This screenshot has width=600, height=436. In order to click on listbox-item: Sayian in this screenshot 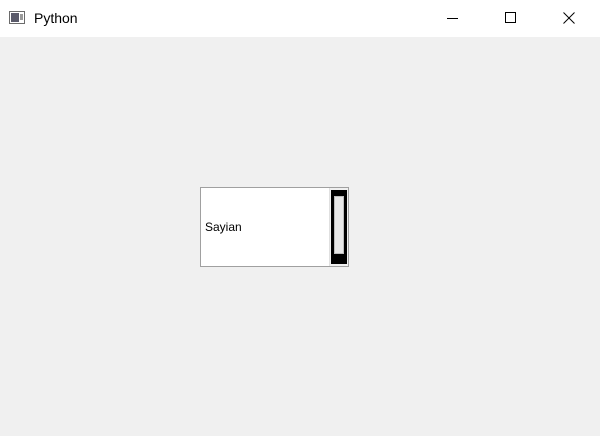, I will do `click(223, 227)`.